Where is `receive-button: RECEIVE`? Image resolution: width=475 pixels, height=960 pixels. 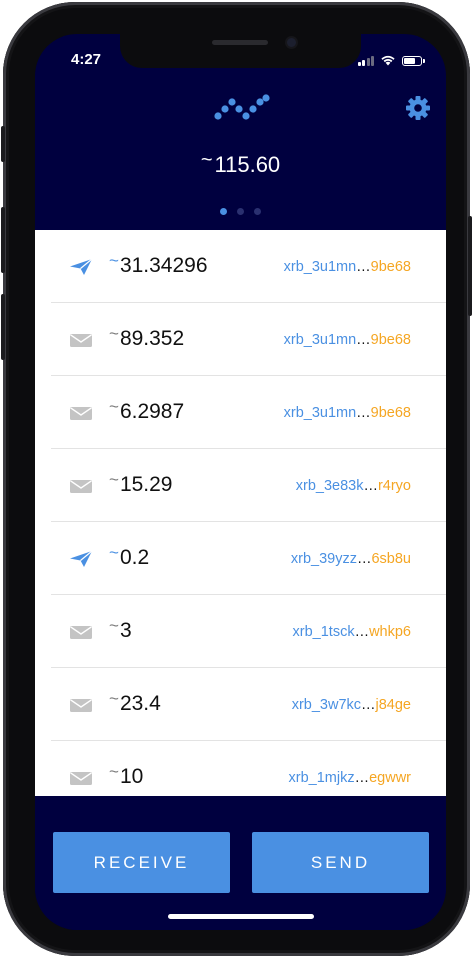
receive-button: RECEIVE is located at coordinates (141, 862).